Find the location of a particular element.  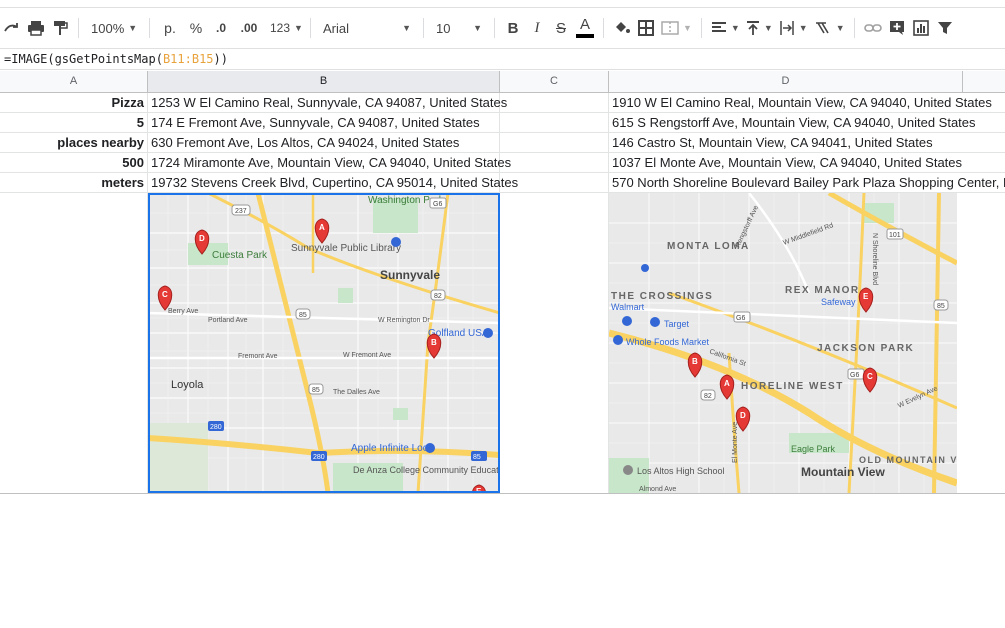

borders-icon is located at coordinates (646, 28).